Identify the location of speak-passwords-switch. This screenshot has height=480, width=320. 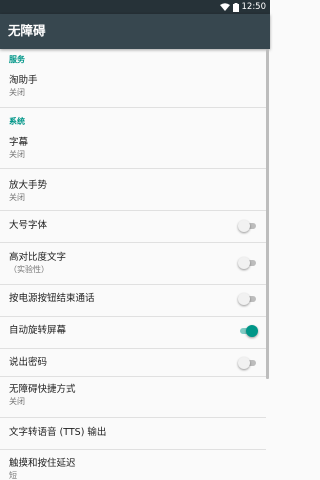
(248, 363).